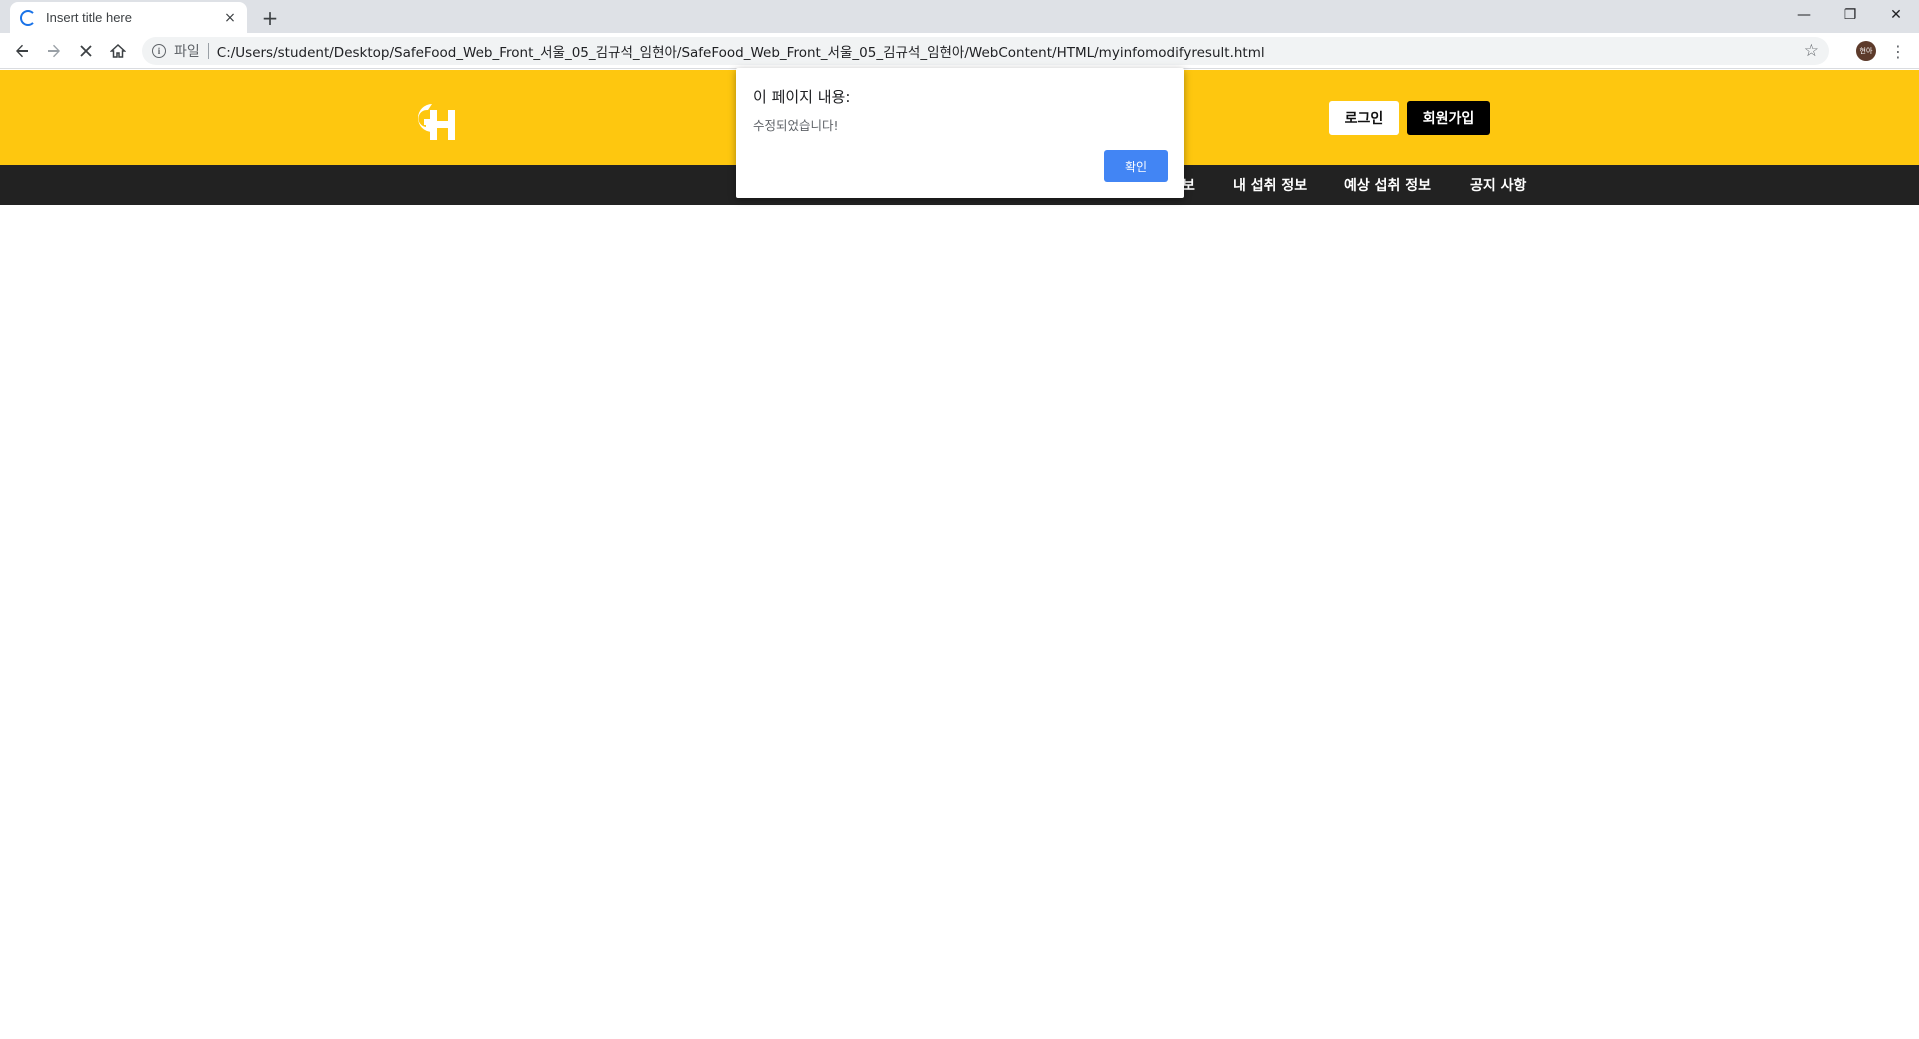  Describe the element at coordinates (1804, 15) in the screenshot. I see `minimize-button: —` at that location.